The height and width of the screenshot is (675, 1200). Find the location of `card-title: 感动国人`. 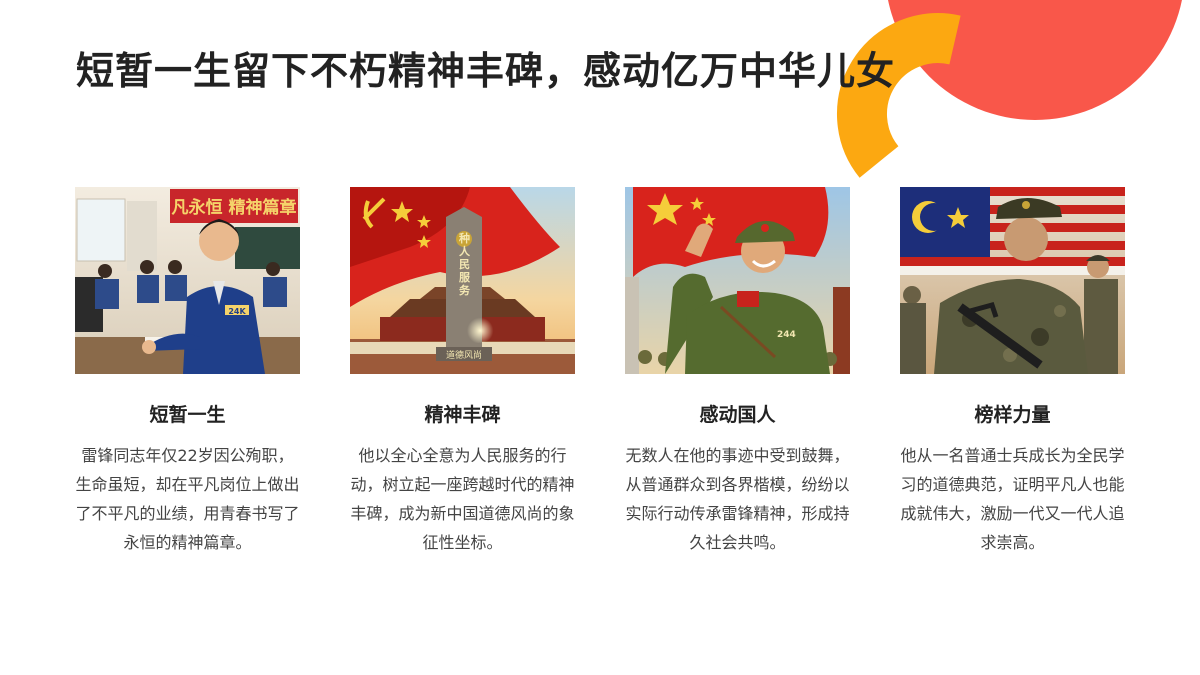

card-title: 感动国人 is located at coordinates (737, 415).